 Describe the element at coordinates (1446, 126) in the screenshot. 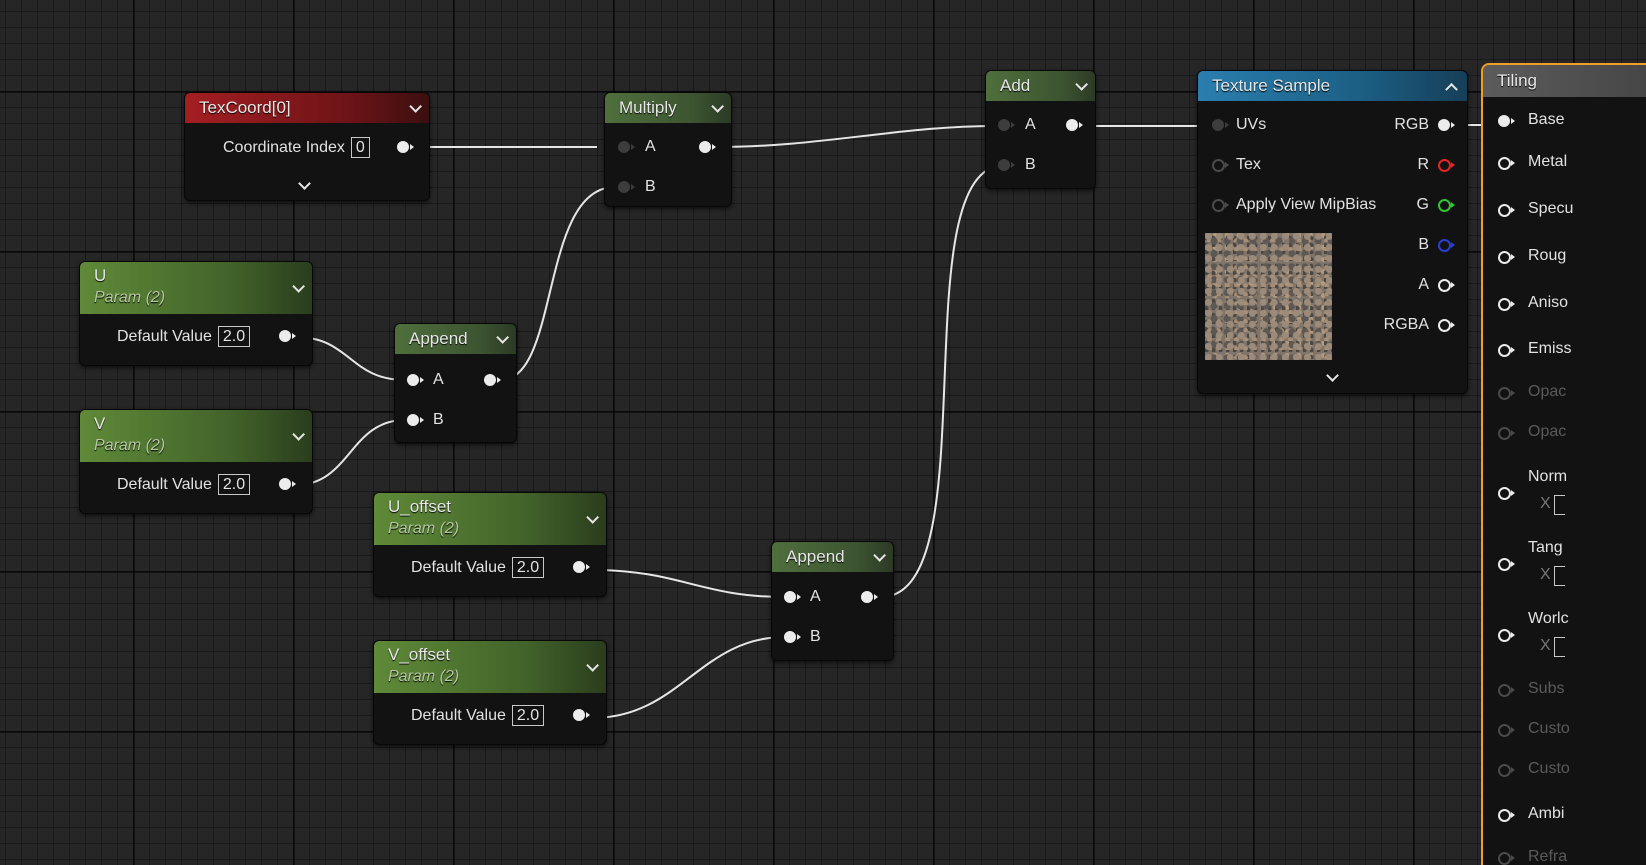

I see `rgb-output-pin` at that location.